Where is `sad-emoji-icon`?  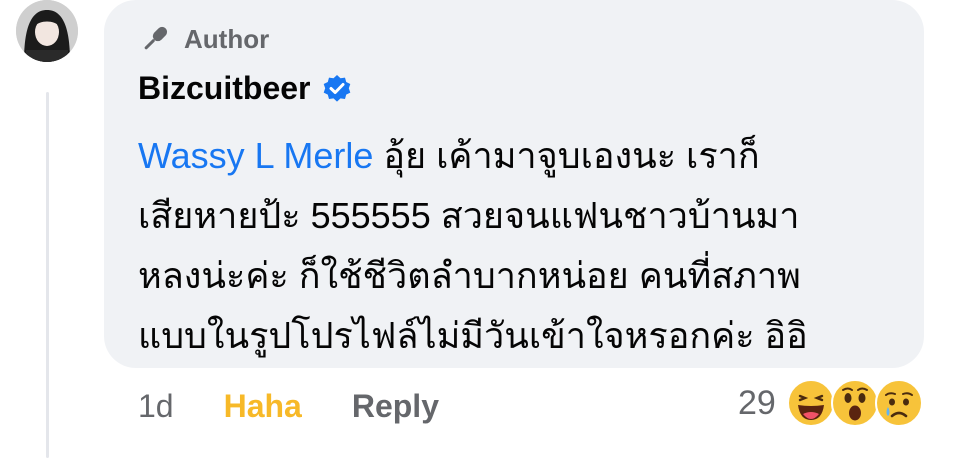
sad-emoji-icon is located at coordinates (898, 403).